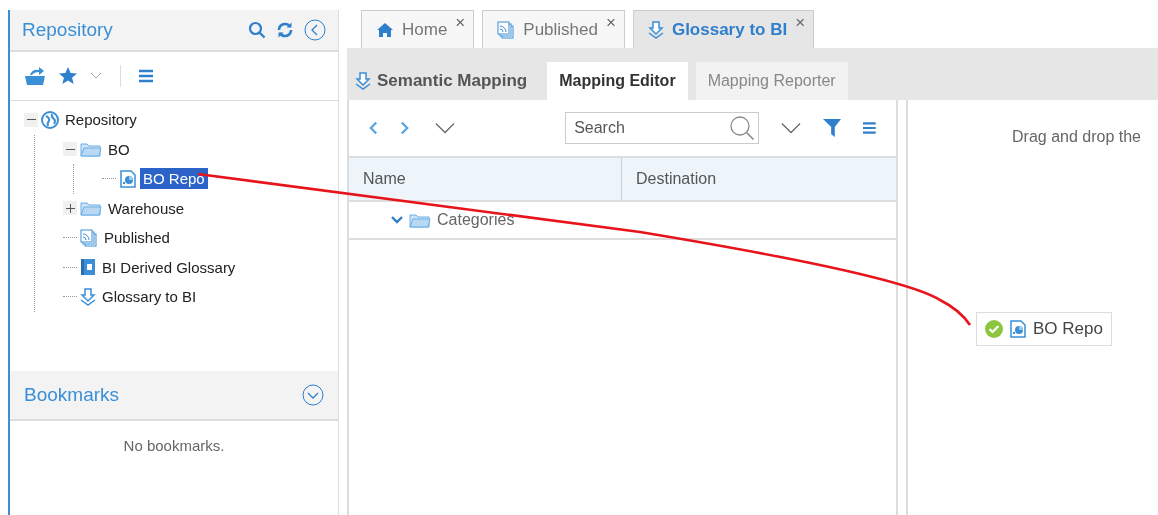 The width and height of the screenshot is (1158, 515). I want to click on home-icon, so click(385, 29).